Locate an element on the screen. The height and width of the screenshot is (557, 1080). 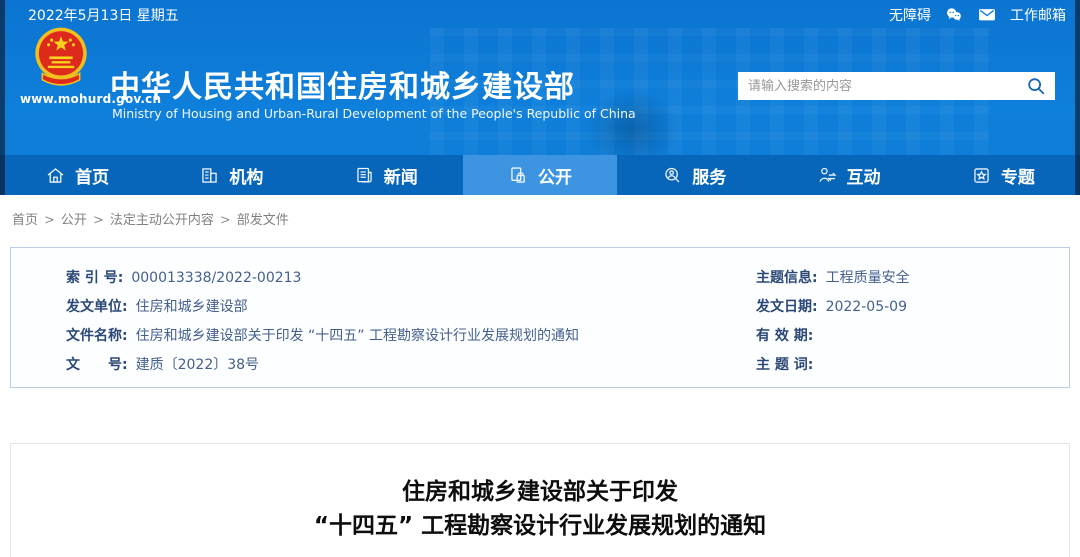
meta-label: 有 效 期: is located at coordinates (785, 336).